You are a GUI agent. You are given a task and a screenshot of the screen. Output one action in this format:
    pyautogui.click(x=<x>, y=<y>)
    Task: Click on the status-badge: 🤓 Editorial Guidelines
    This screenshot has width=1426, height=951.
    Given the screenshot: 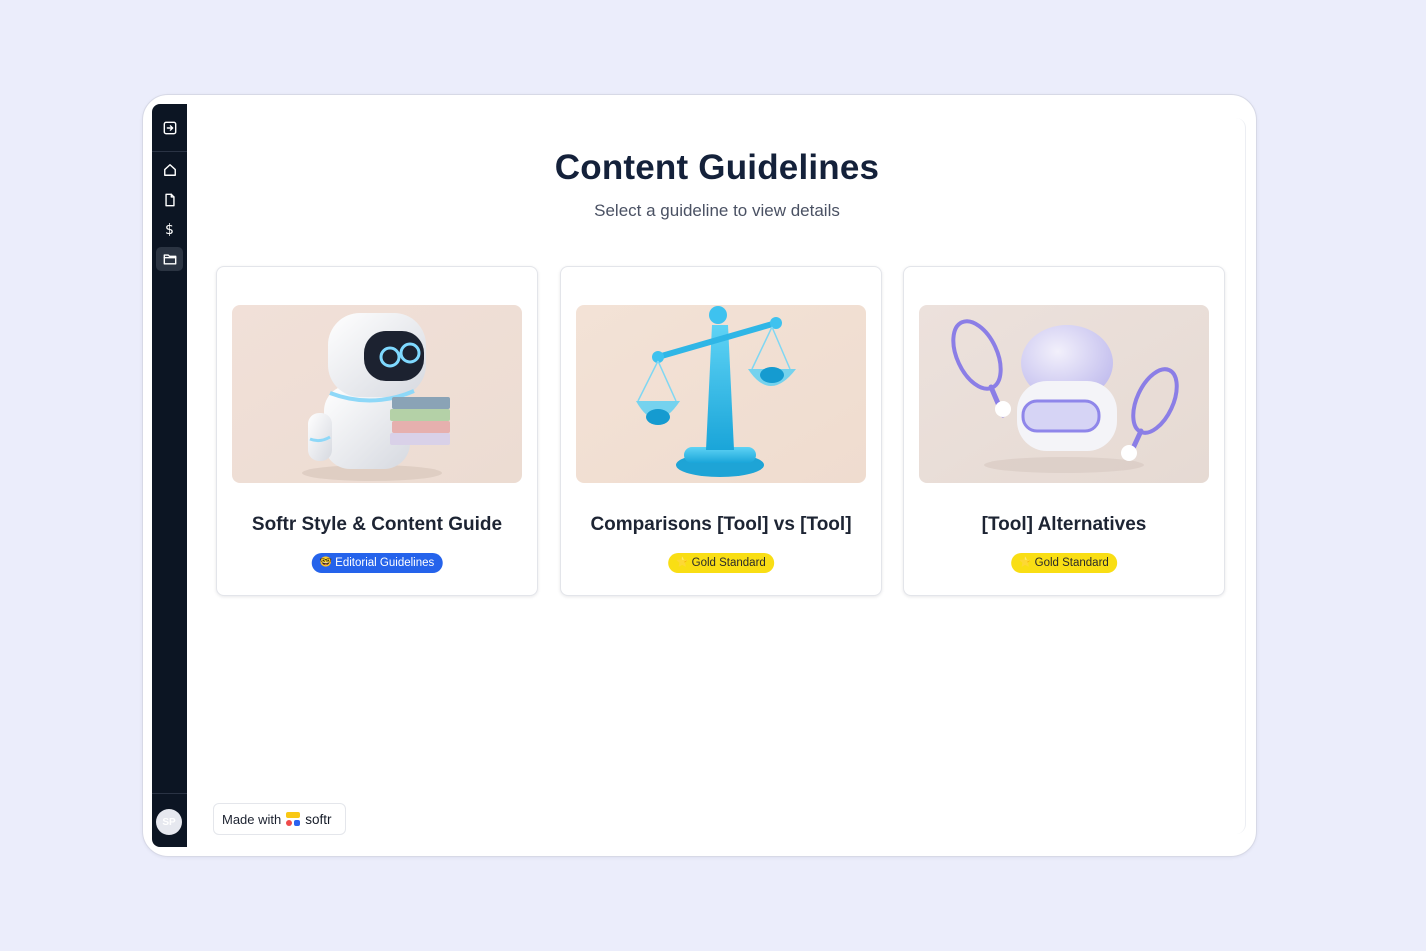 What is the action you would take?
    pyautogui.click(x=377, y=563)
    